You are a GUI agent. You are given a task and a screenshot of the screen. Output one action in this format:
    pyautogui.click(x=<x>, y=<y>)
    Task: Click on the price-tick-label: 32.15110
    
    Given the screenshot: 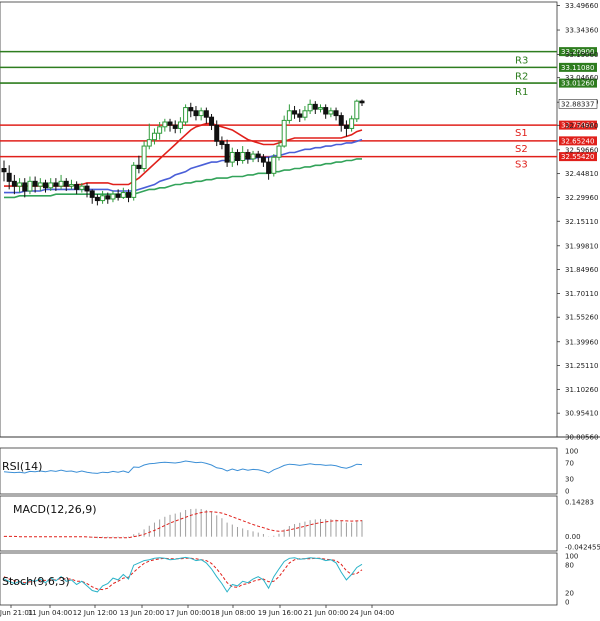 What is the action you would take?
    pyautogui.click(x=581, y=222)
    